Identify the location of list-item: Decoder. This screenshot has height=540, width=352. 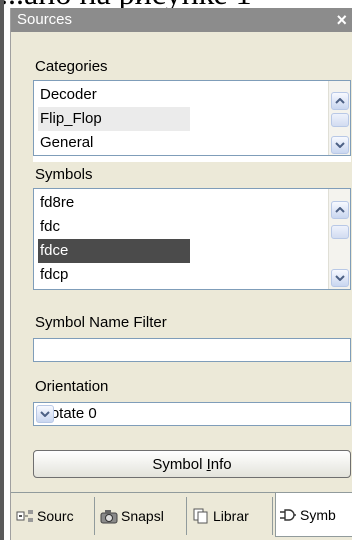
(114, 95).